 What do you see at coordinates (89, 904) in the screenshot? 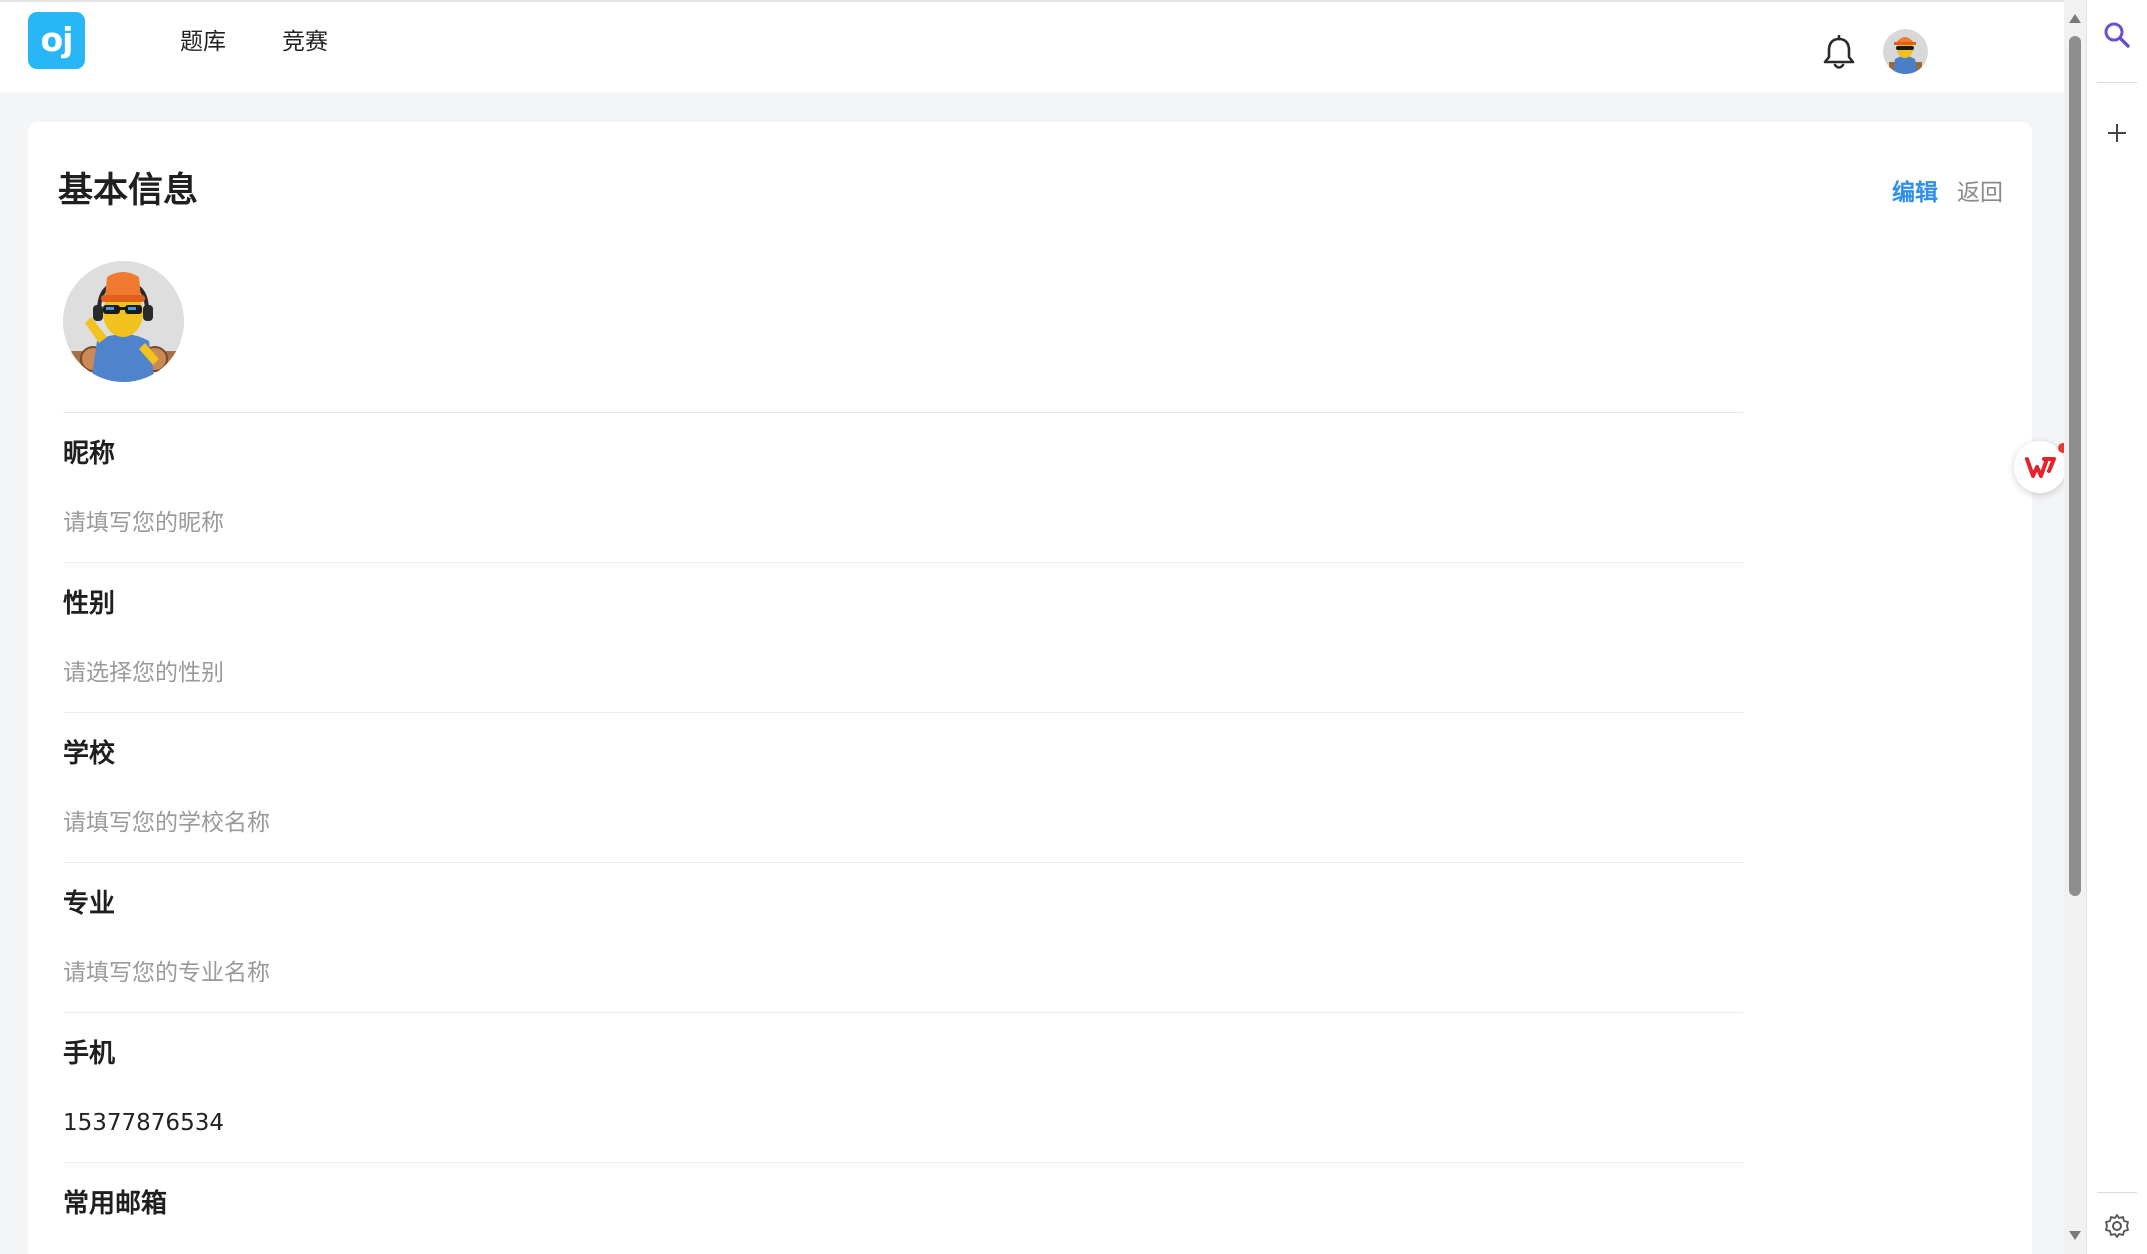
I see `field-label: 专业` at bounding box center [89, 904].